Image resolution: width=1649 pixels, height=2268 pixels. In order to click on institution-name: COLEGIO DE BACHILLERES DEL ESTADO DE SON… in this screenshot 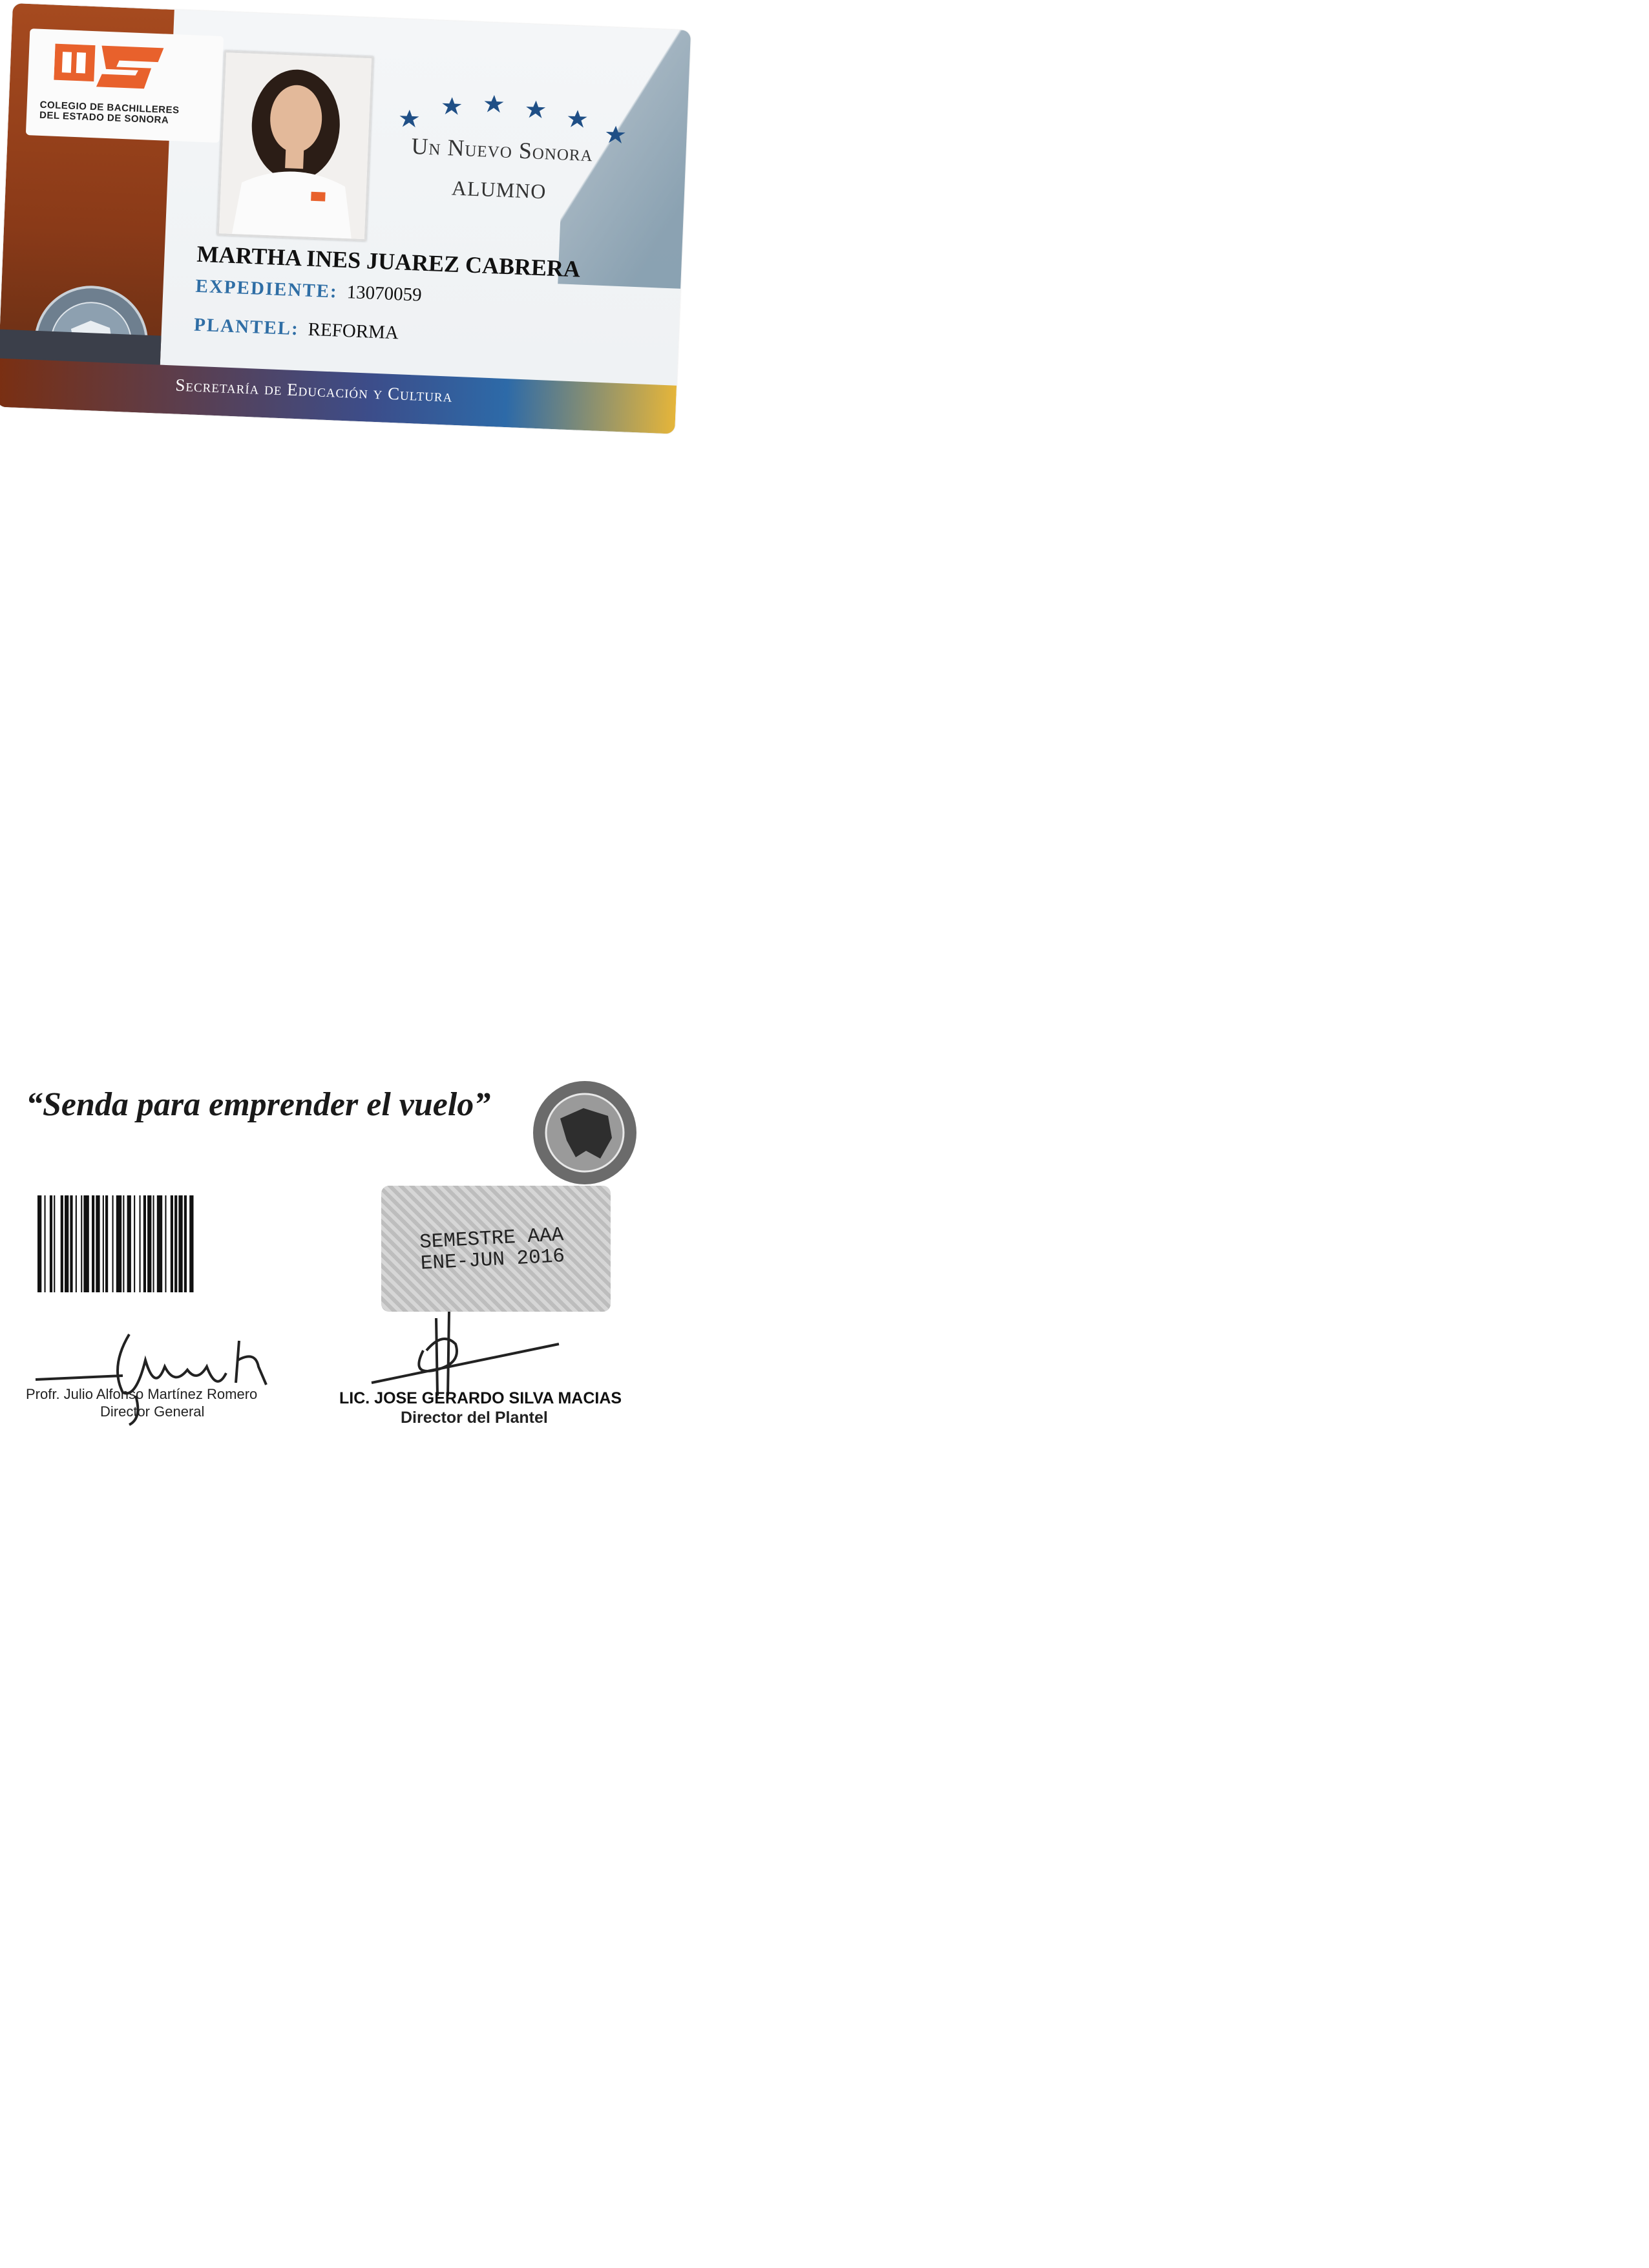, I will do `click(110, 113)`.